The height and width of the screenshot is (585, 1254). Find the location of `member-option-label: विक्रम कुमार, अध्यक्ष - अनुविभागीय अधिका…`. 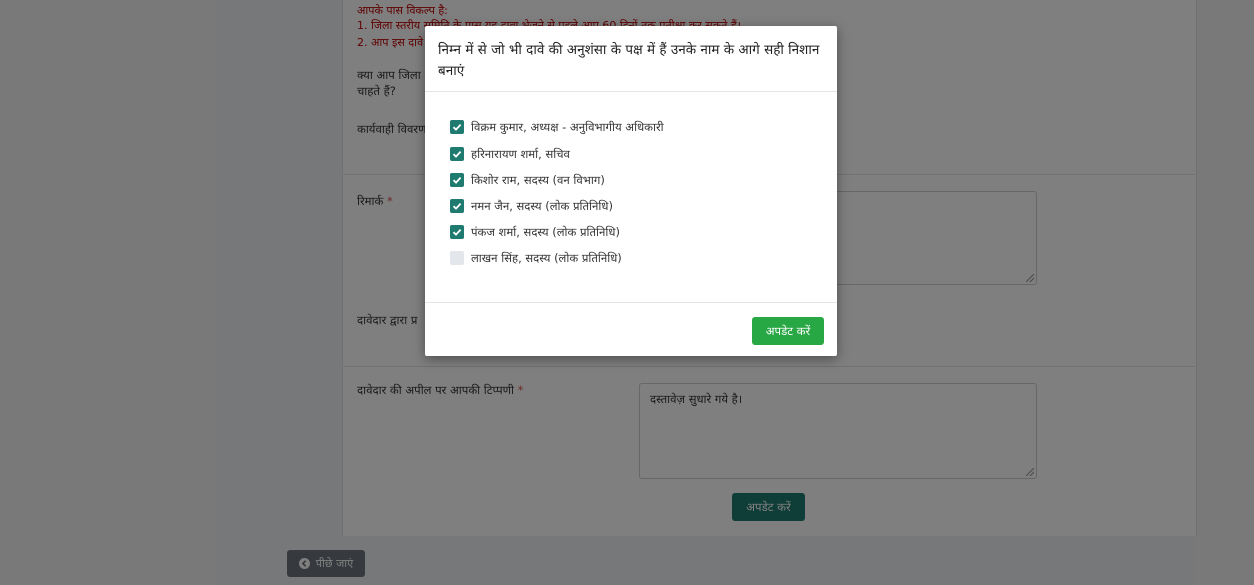

member-option-label: विक्रम कुमार, अध्यक्ष - अनुविभागीय अधिका… is located at coordinates (567, 126).